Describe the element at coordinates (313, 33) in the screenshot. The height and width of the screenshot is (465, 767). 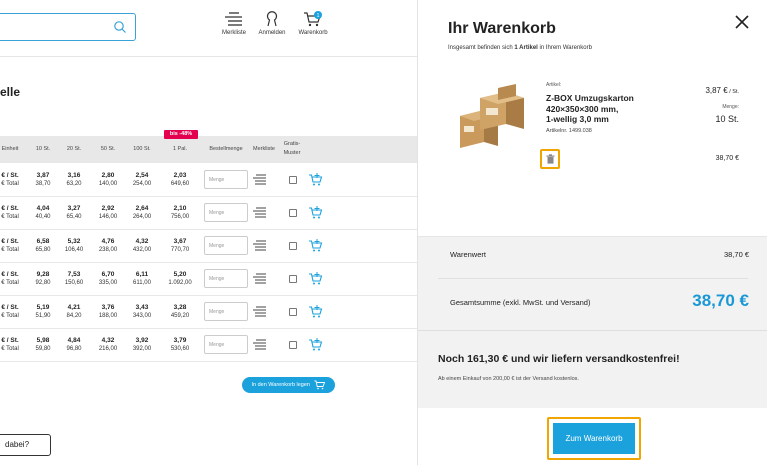
I see `warenkorb-label: Warenkorb` at that location.